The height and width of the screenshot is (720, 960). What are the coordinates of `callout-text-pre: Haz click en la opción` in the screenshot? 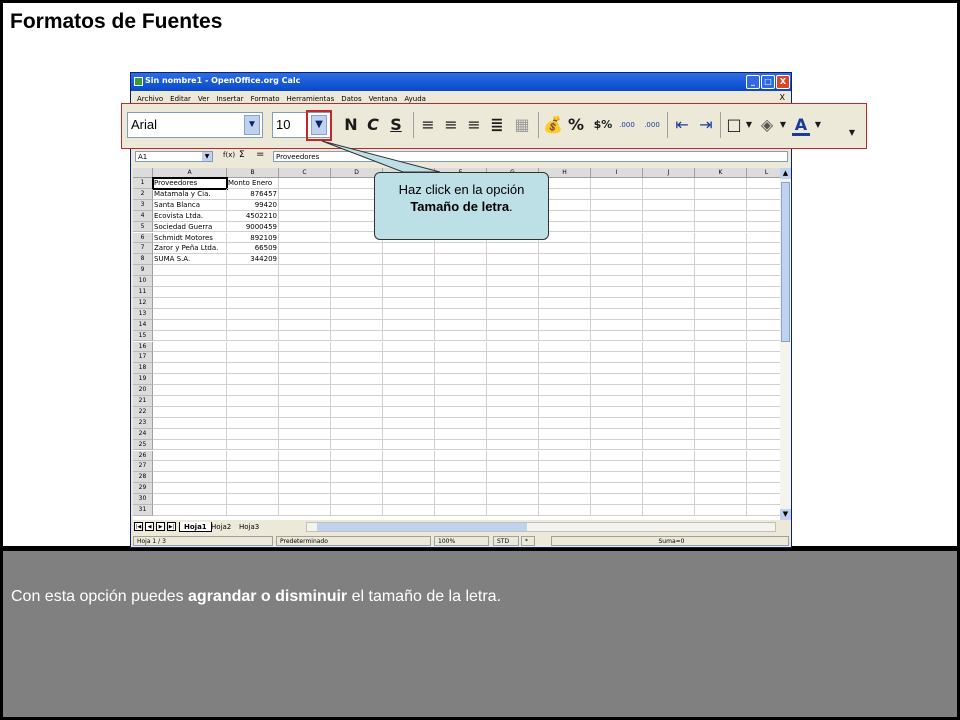 It's located at (461, 189).